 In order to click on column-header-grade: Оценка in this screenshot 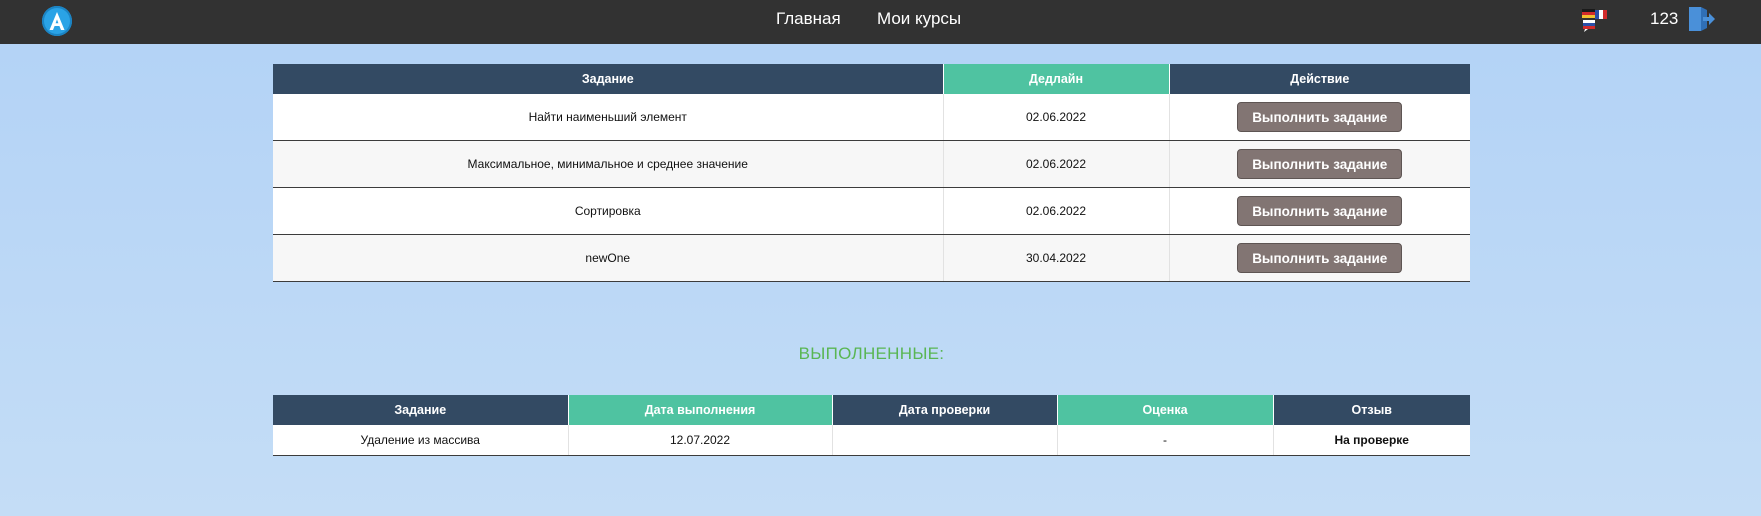, I will do `click(1165, 410)`.